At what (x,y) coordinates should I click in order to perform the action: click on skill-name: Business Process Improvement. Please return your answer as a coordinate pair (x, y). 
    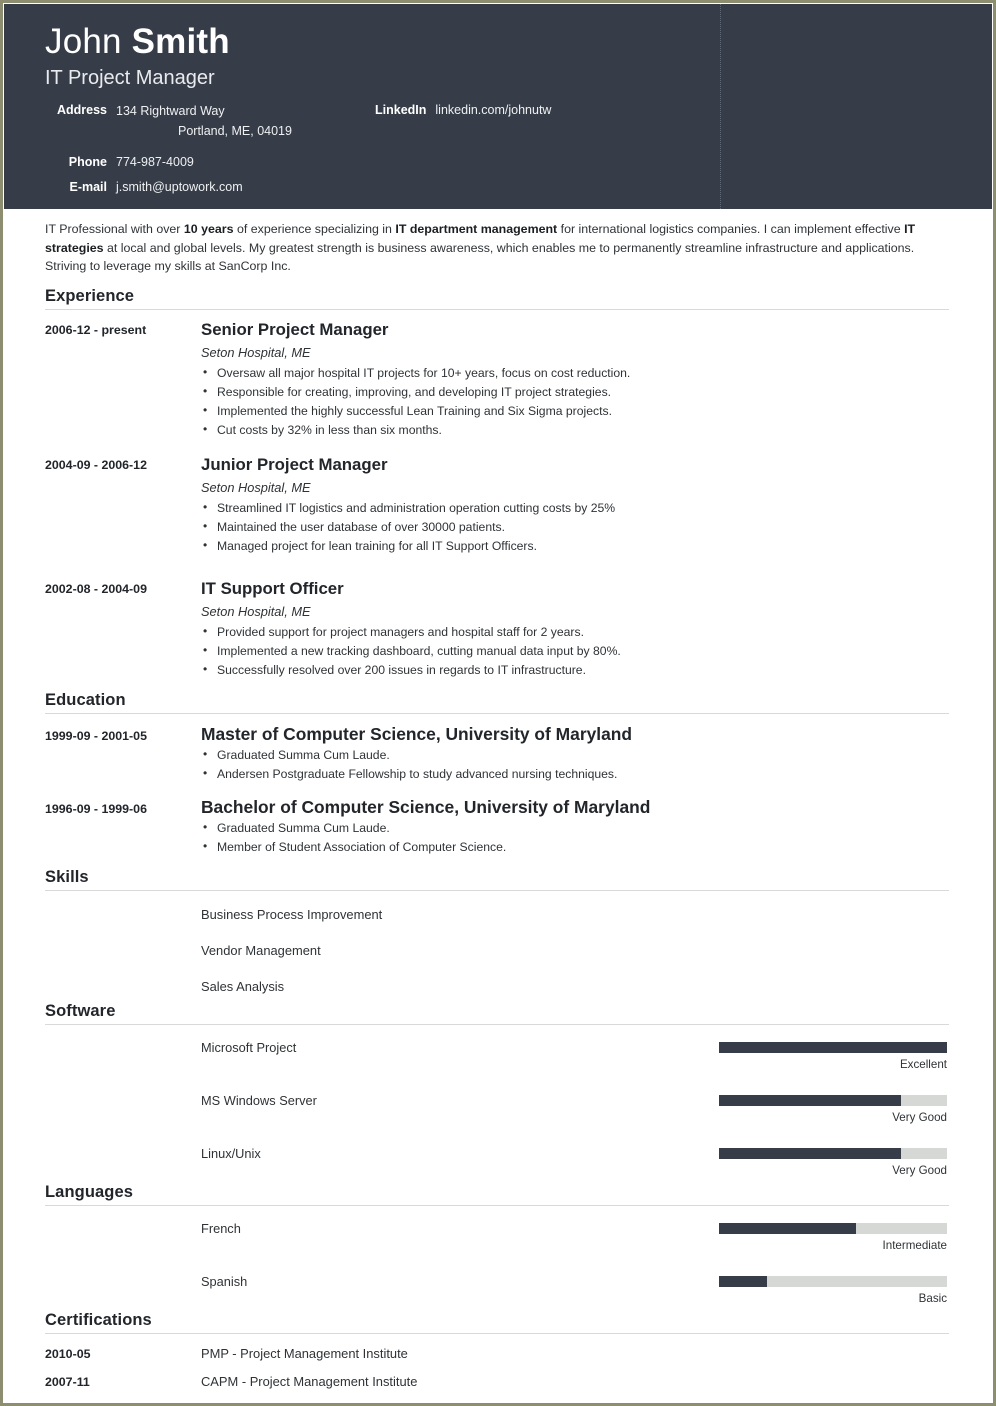
    Looking at the image, I should click on (292, 914).